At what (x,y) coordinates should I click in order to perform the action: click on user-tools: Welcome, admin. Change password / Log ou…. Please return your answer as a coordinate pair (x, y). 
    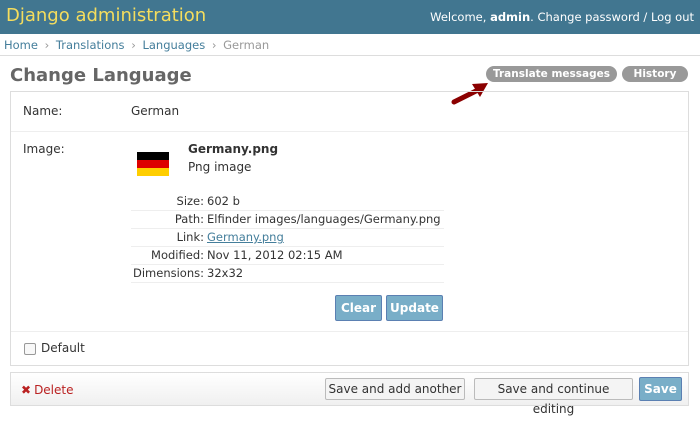
    Looking at the image, I should click on (562, 17).